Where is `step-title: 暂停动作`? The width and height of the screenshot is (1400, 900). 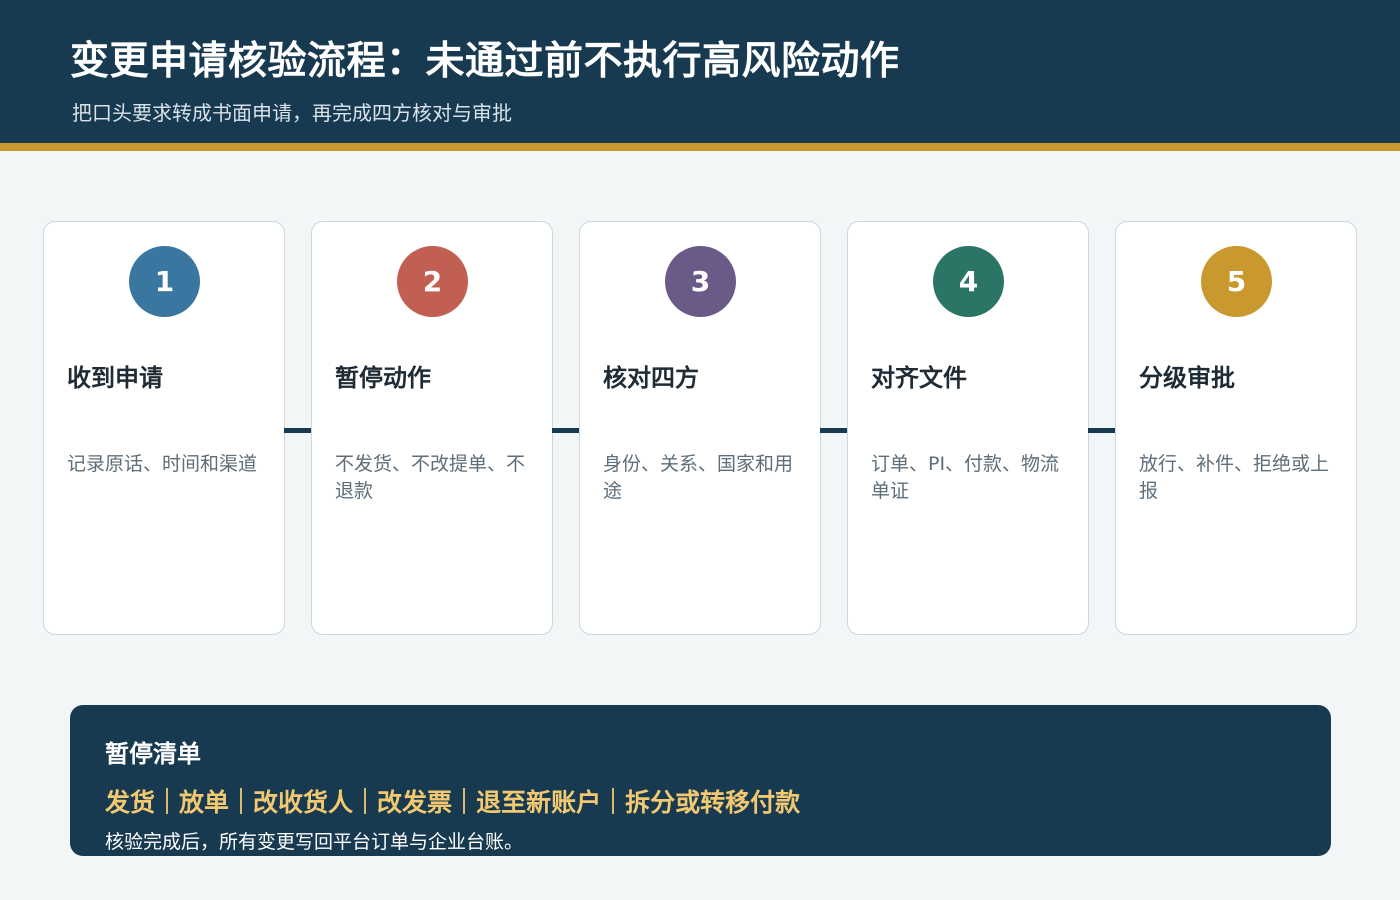 step-title: 暂停动作 is located at coordinates (383, 378).